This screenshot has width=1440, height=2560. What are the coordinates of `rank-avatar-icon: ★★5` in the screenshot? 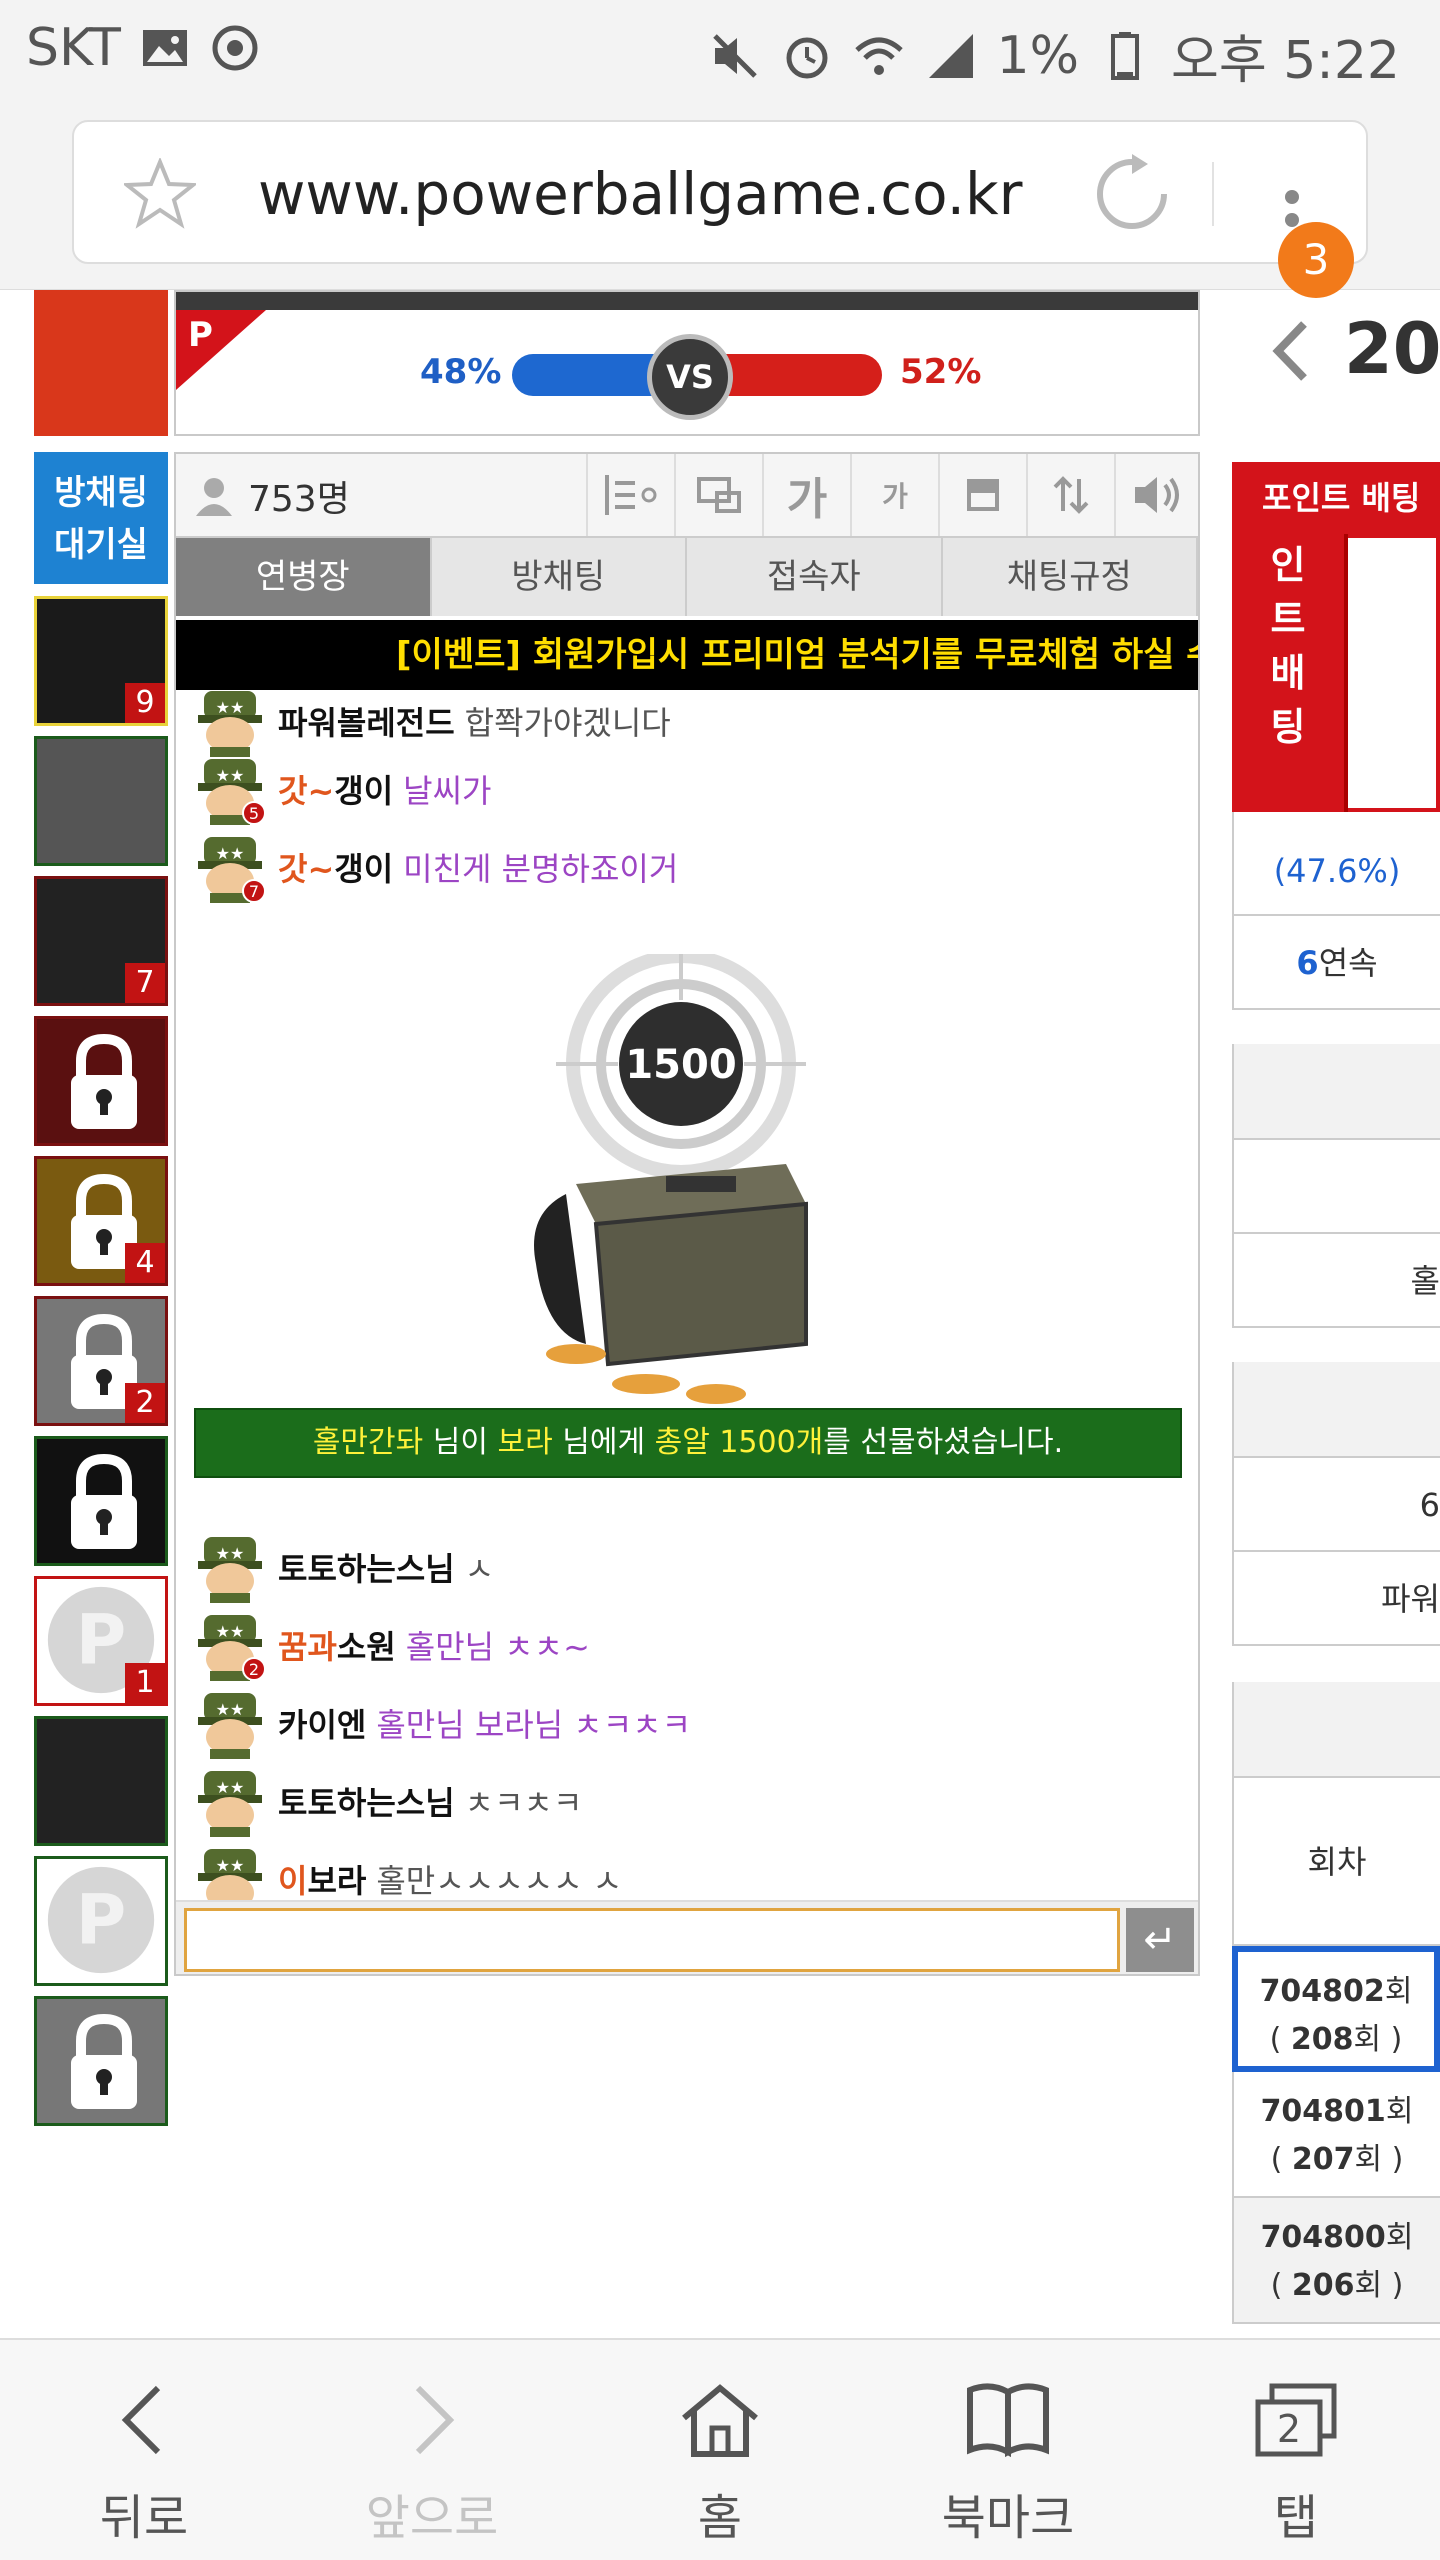 It's located at (232, 792).